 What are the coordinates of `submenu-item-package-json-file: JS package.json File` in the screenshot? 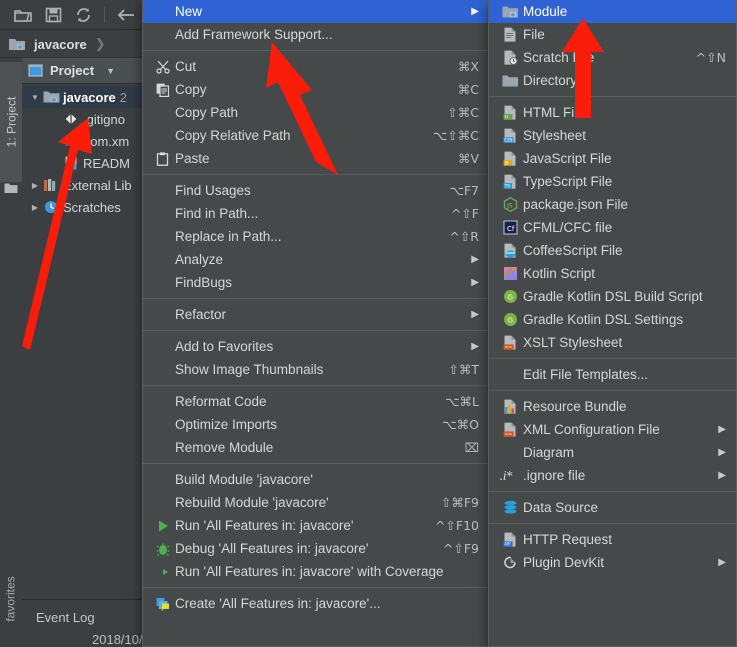 It's located at (612, 204).